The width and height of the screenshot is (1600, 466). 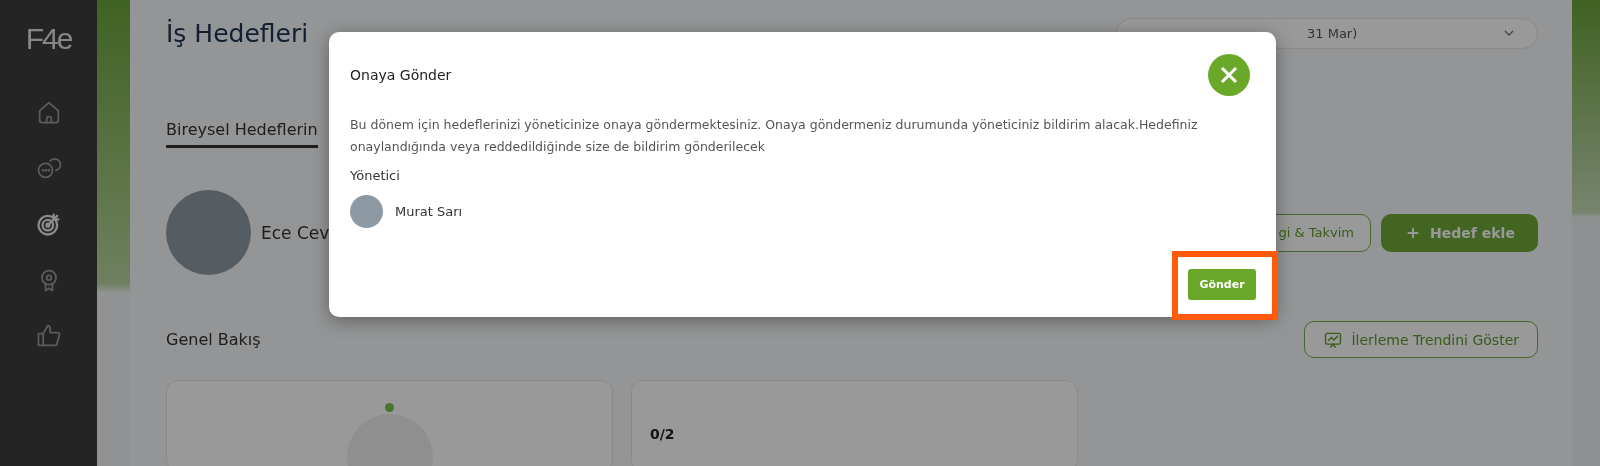 I want to click on logo: F4e, so click(x=48, y=39).